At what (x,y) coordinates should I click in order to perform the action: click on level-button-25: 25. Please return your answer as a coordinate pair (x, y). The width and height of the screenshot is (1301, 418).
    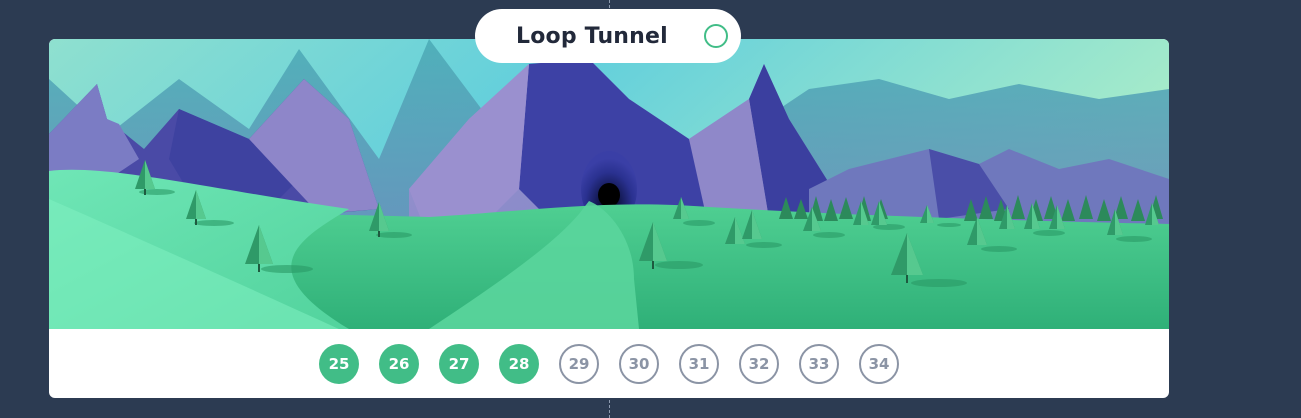
    Looking at the image, I should click on (339, 363).